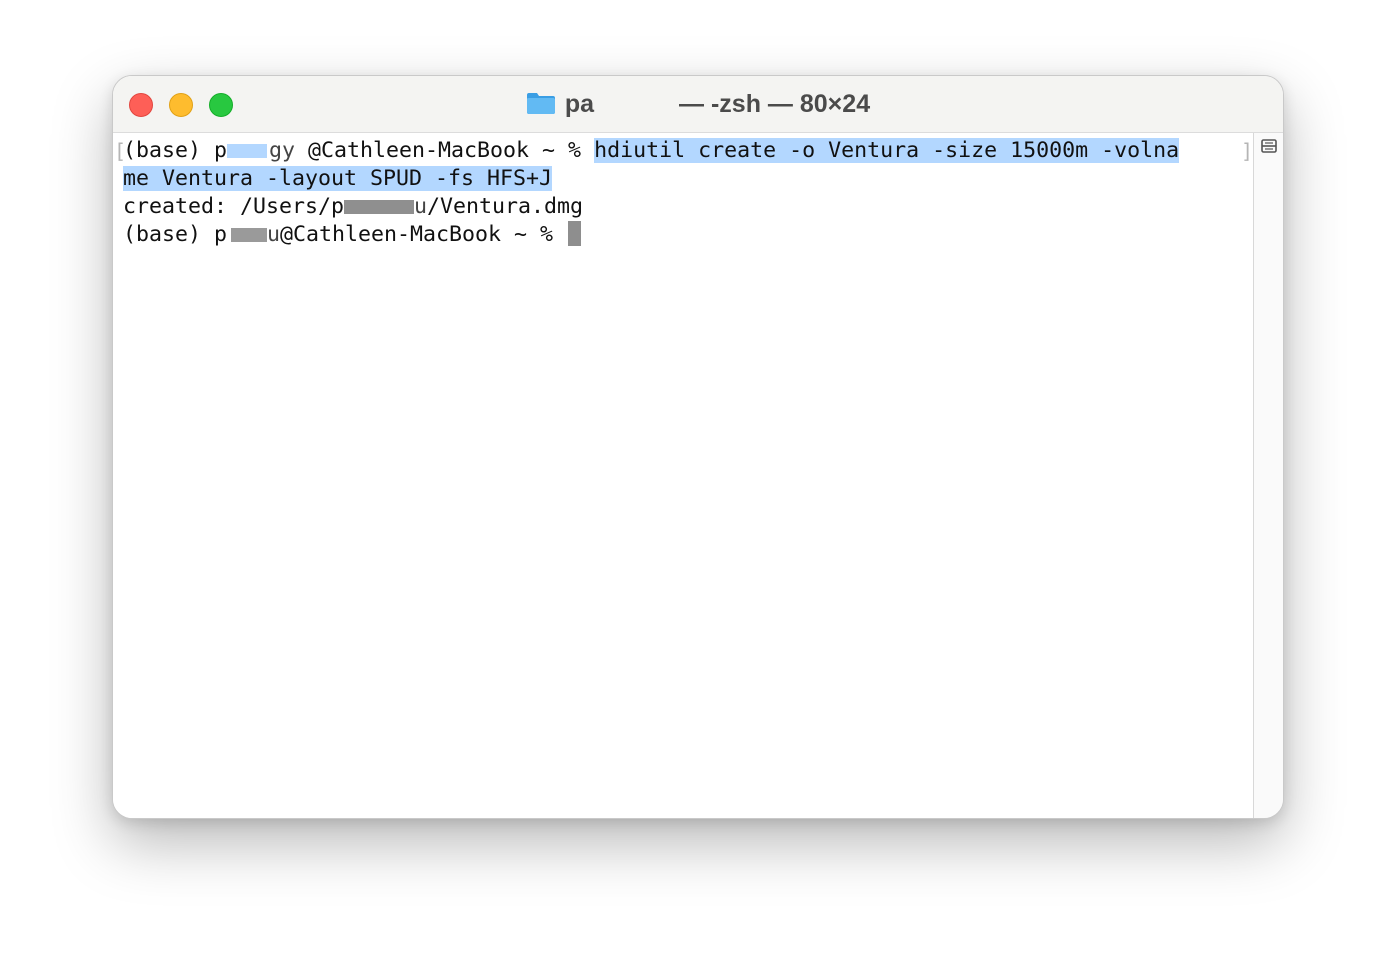  I want to click on window-title: pa — -zsh — 80×24, so click(698, 104).